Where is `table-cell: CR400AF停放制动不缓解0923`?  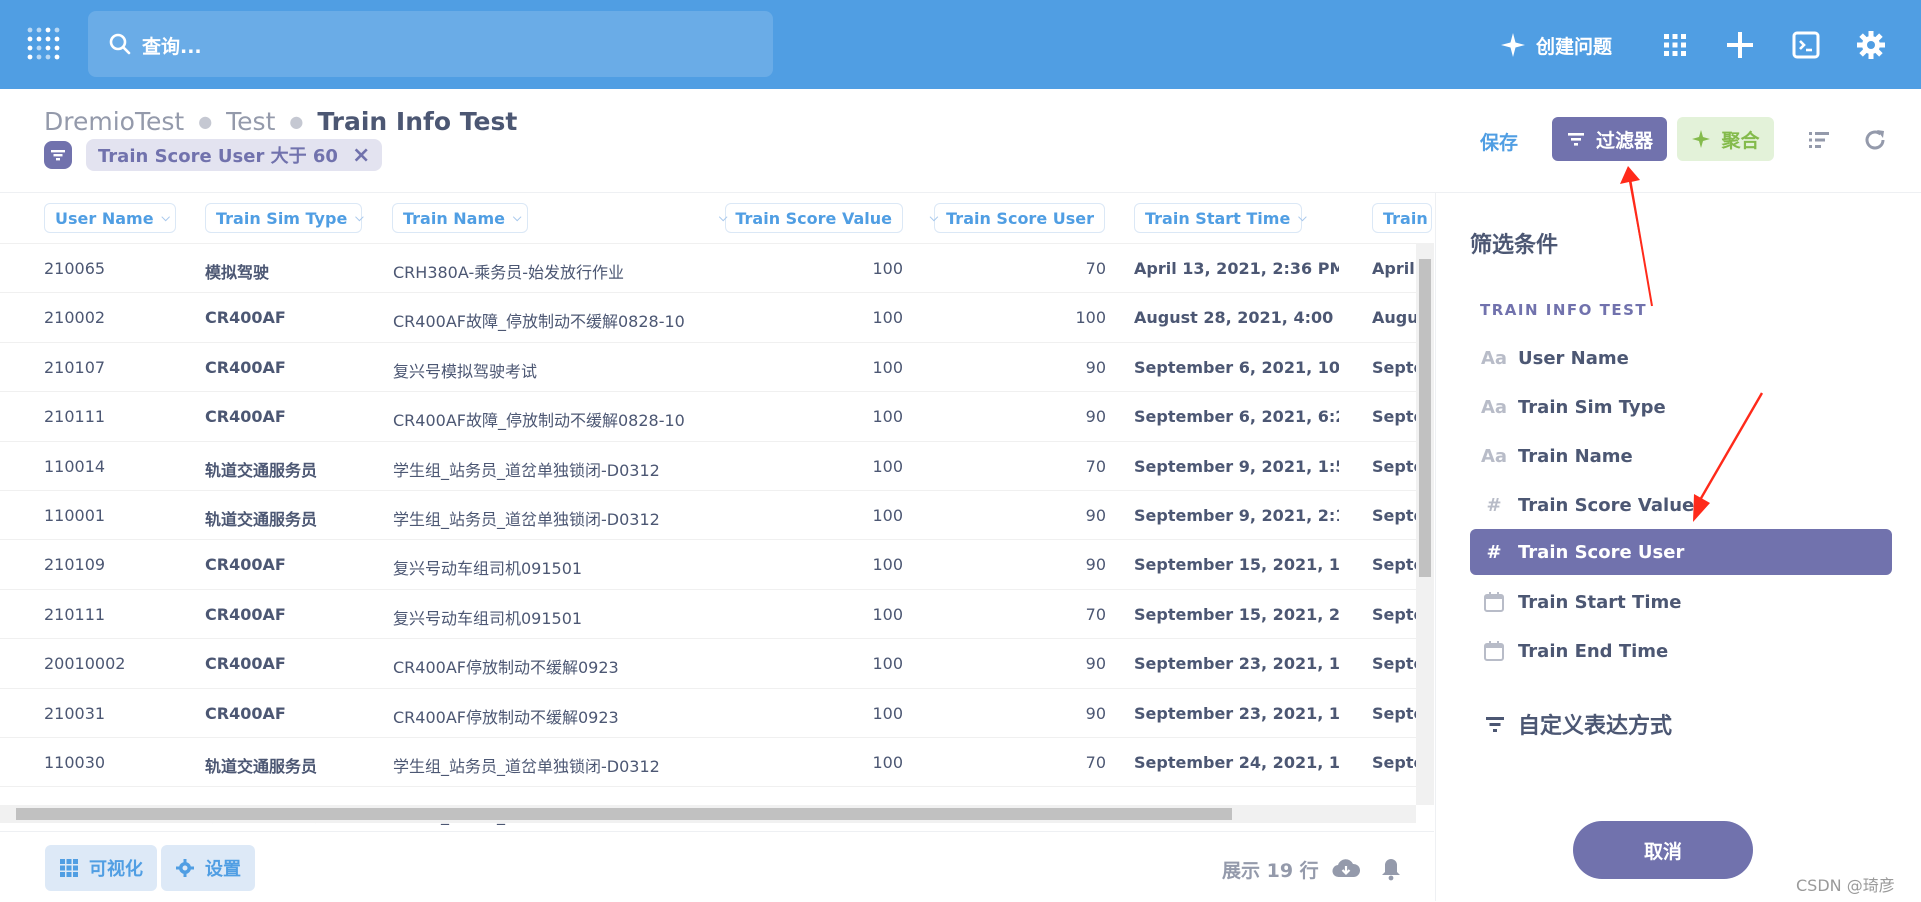
table-cell: CR400AF停放制动不缓解0923 is located at coordinates (553, 716).